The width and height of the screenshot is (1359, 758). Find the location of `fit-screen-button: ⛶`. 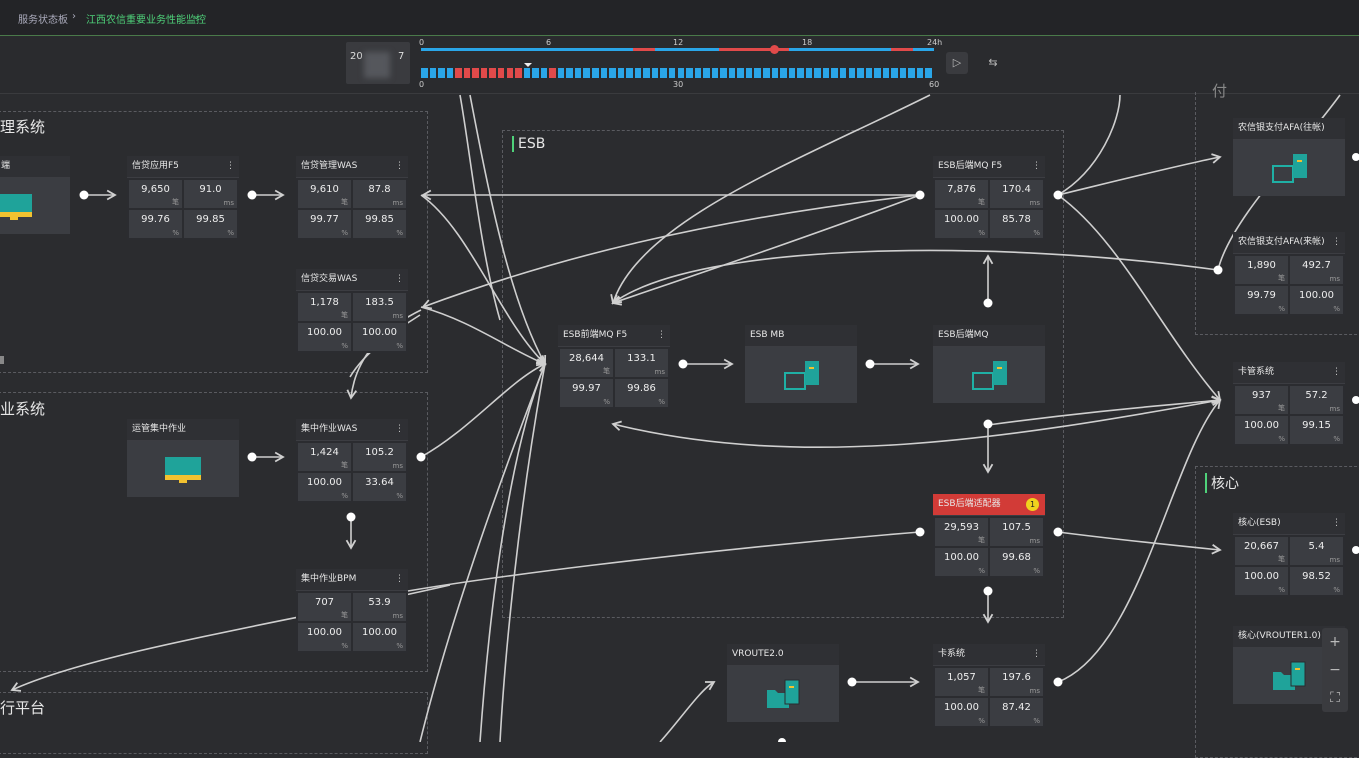

fit-screen-button: ⛶ is located at coordinates (1335, 698).